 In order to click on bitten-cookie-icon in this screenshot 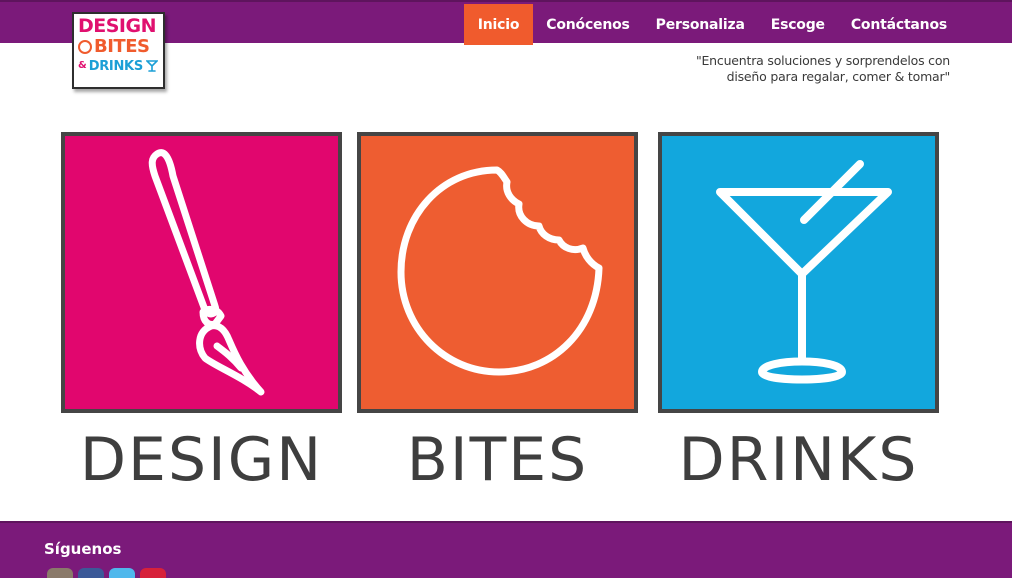, I will do `click(500, 271)`.